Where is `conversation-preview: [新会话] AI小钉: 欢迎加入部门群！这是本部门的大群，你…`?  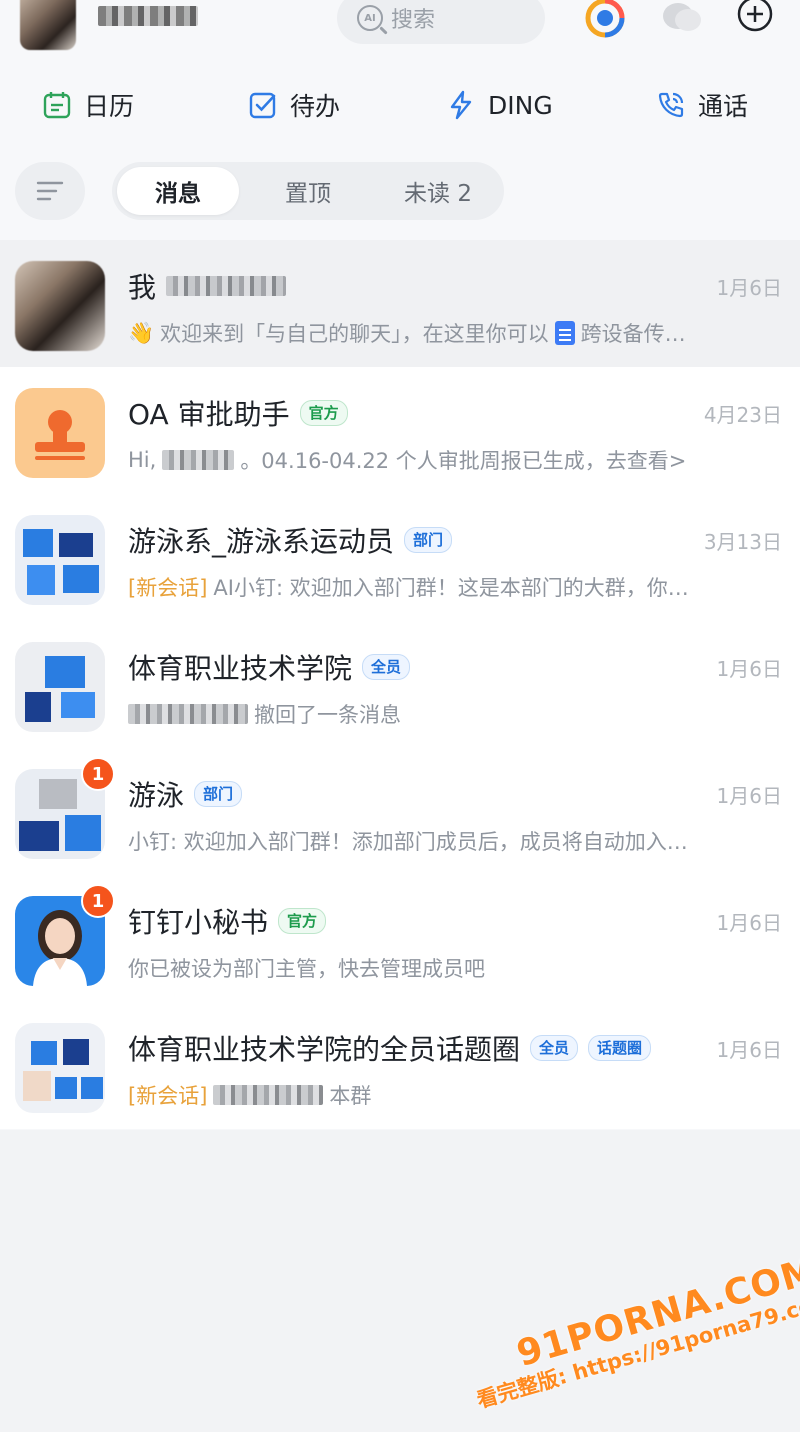
conversation-preview: [新会话] AI小钉: 欢迎加入部门群！这是本部门的大群，你… is located at coordinates (453, 587).